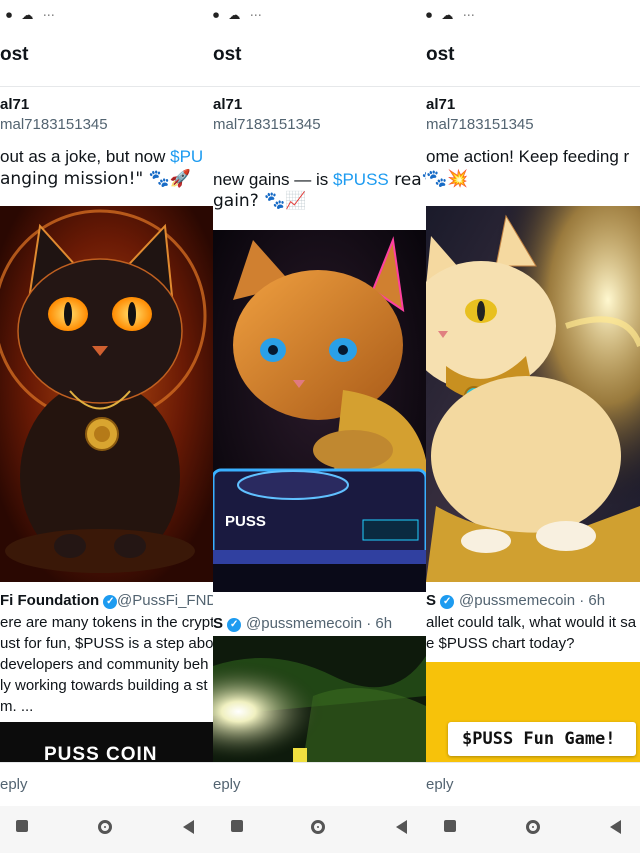 This screenshot has width=640, height=853. I want to click on post-text-line2: anging mission!" 🐾🚀, so click(95, 179).